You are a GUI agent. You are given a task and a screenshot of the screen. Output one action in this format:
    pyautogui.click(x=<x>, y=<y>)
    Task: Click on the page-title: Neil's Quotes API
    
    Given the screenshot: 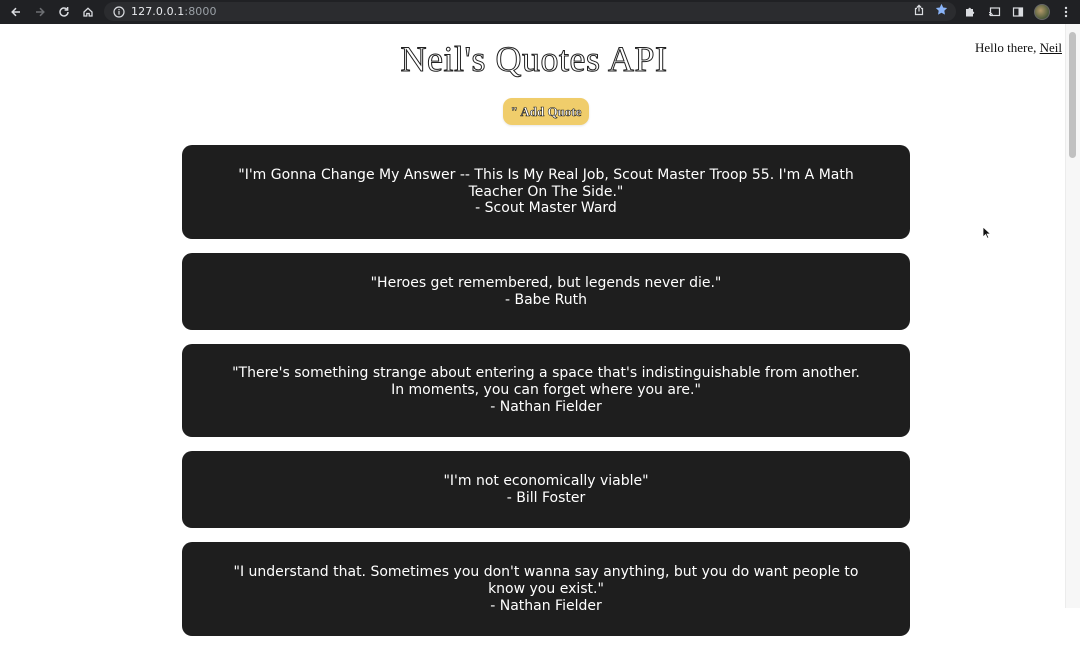 What is the action you would take?
    pyautogui.click(x=534, y=59)
    